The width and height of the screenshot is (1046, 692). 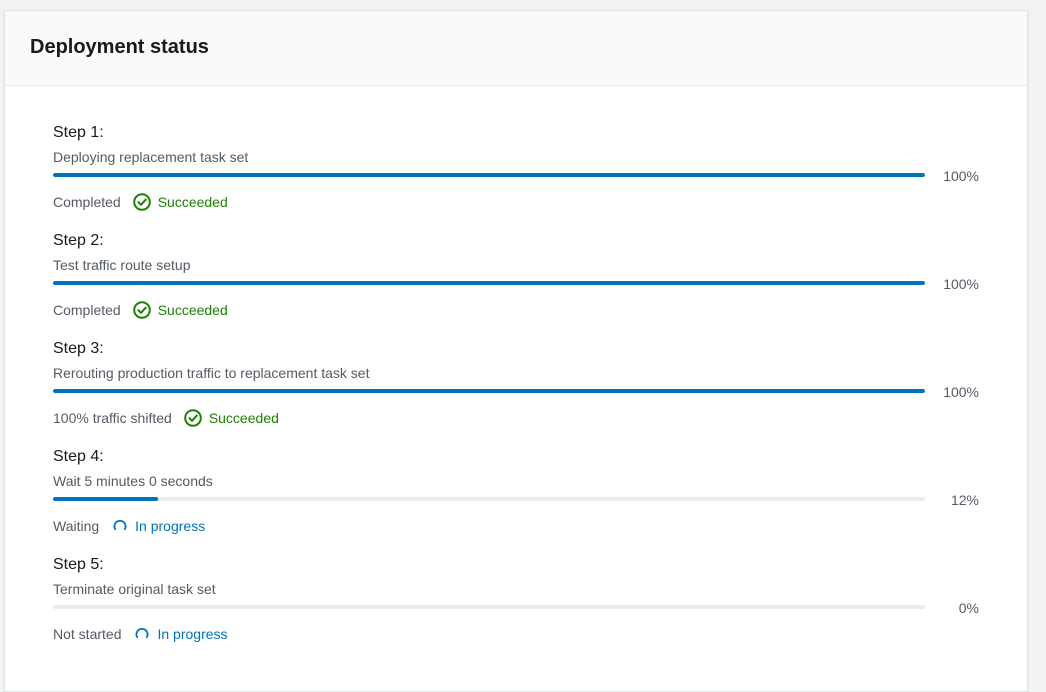 I want to click on step-description: Terminate original task set, so click(x=134, y=589).